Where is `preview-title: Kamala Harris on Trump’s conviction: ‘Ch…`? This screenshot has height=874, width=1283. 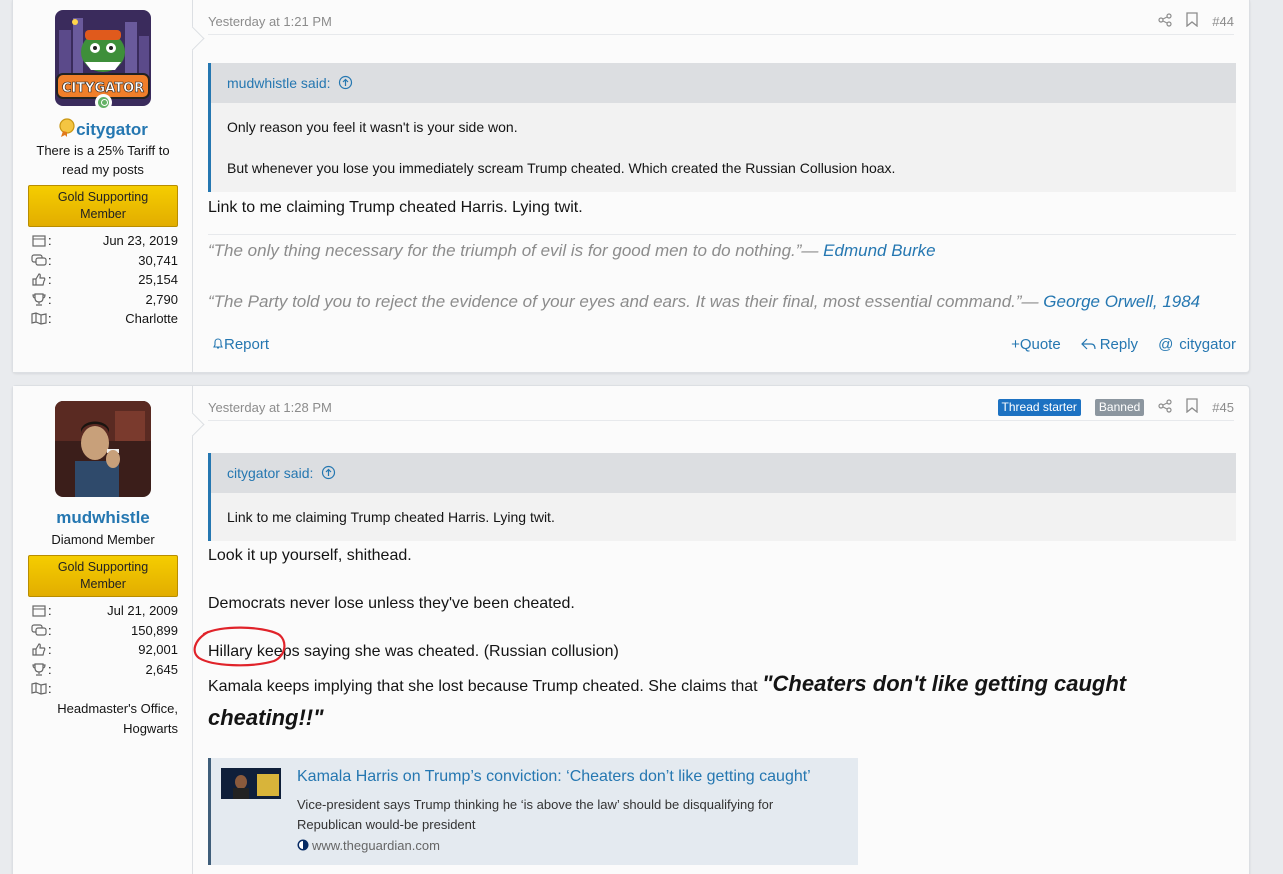
preview-title: Kamala Harris on Trump’s conviction: ‘Ch… is located at coordinates (554, 777).